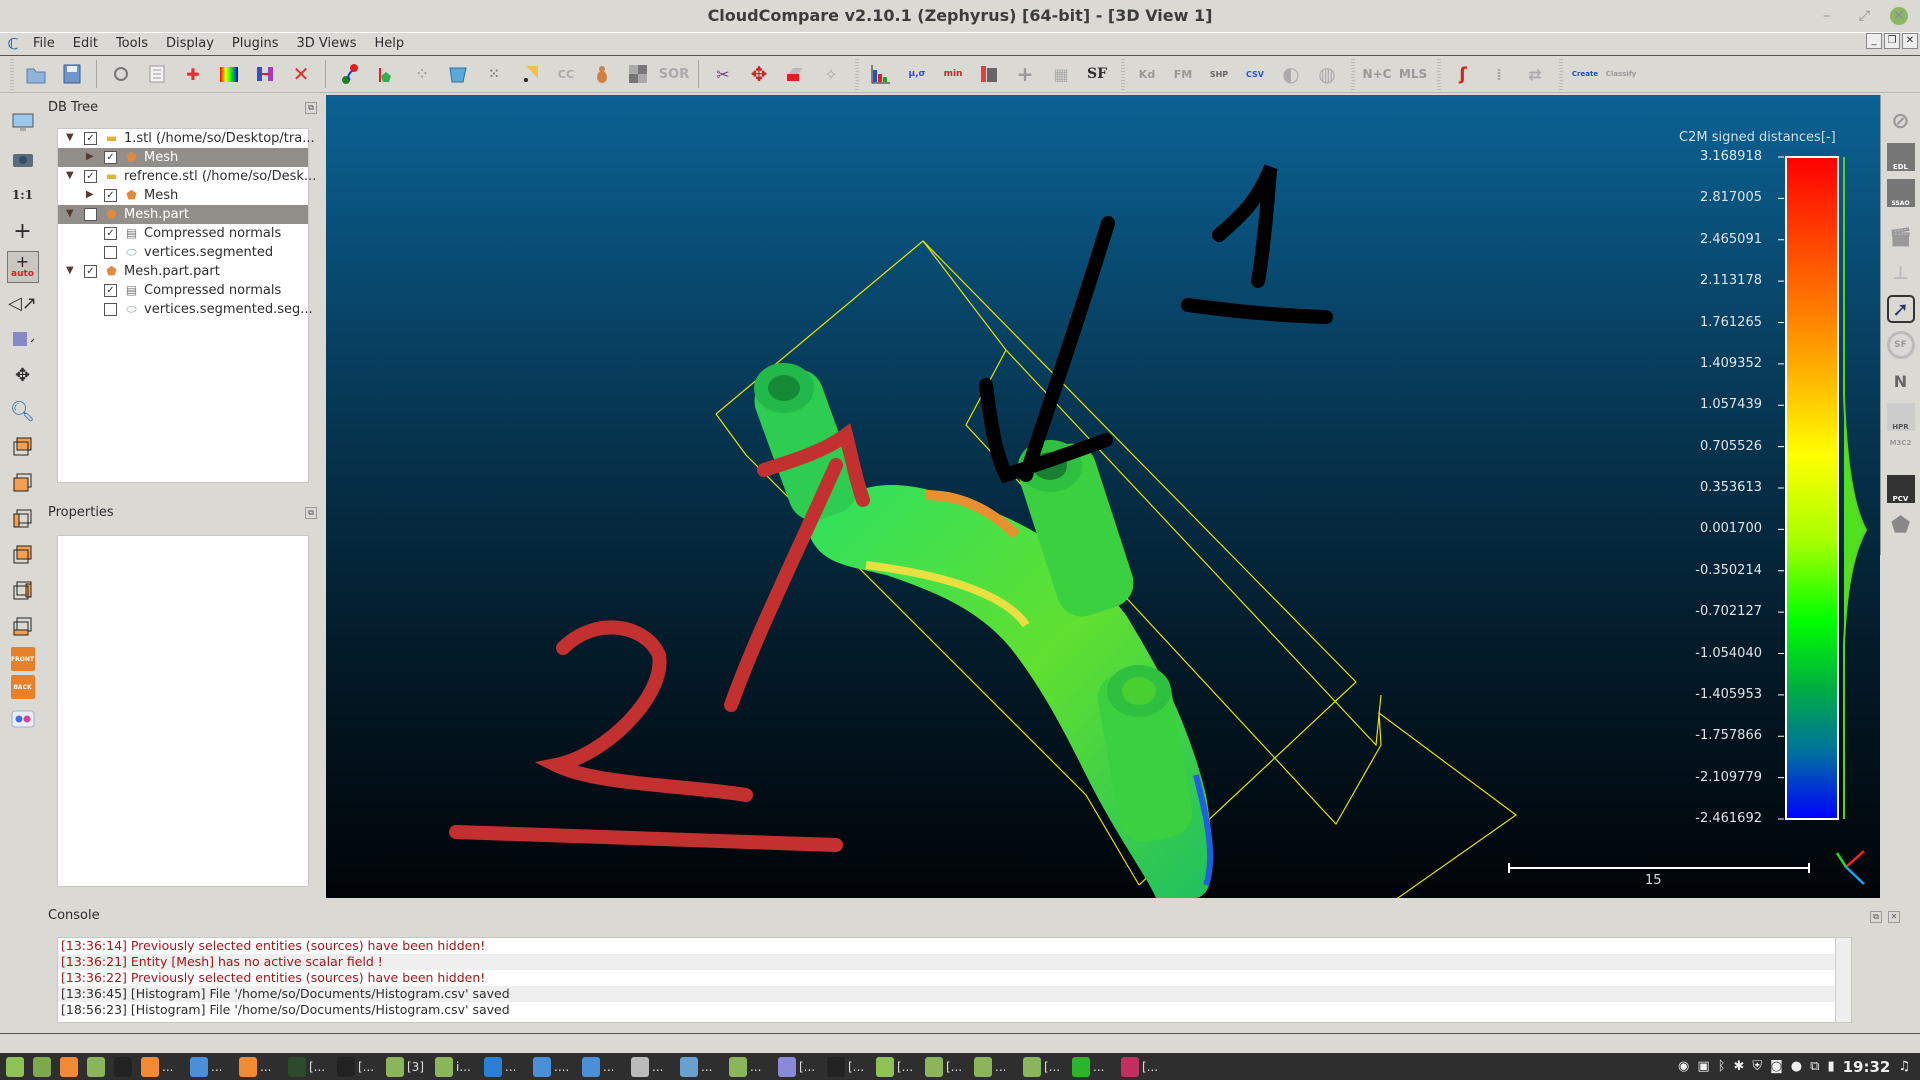 The width and height of the screenshot is (1920, 1080). Describe the element at coordinates (759, 74) in the screenshot. I see `translate-rotate-icon: ✥` at that location.